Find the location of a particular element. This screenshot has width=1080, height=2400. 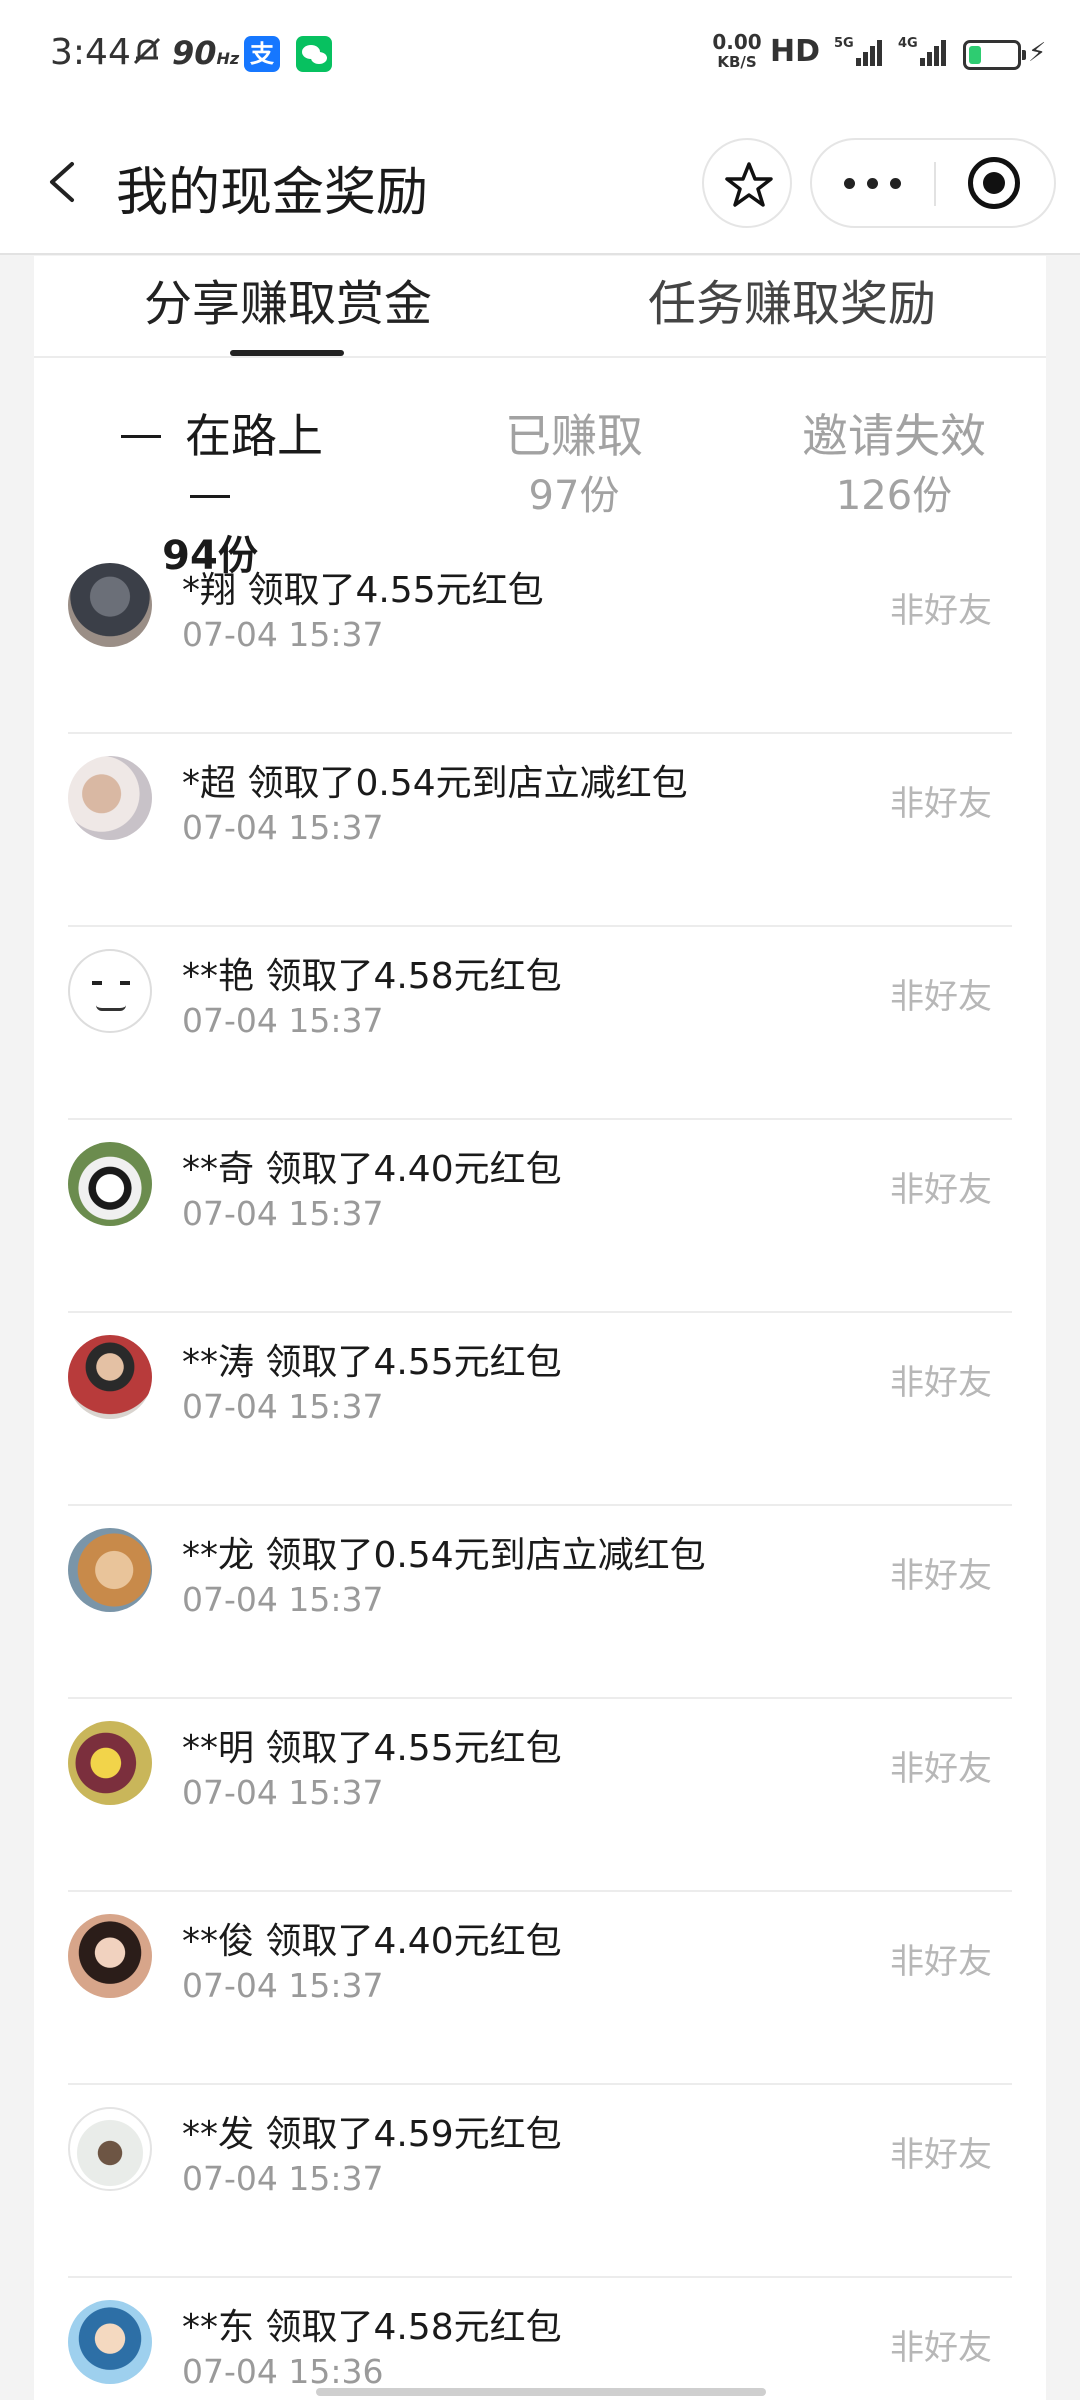

signal-4g-icon: 4G is located at coordinates (922, 52).